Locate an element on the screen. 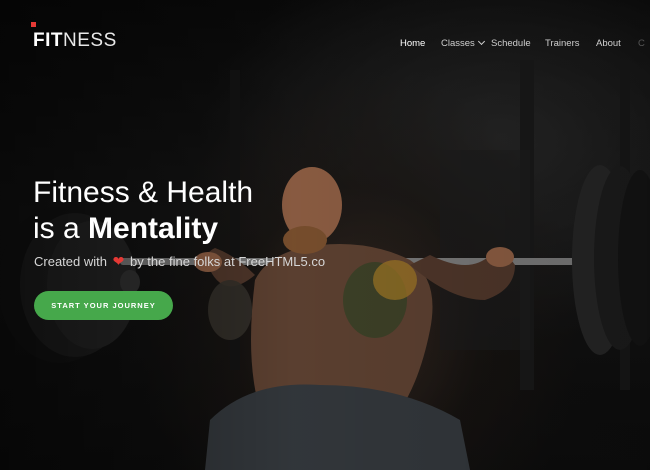 The height and width of the screenshot is (470, 650). heart-icon: ❤ is located at coordinates (118, 261).